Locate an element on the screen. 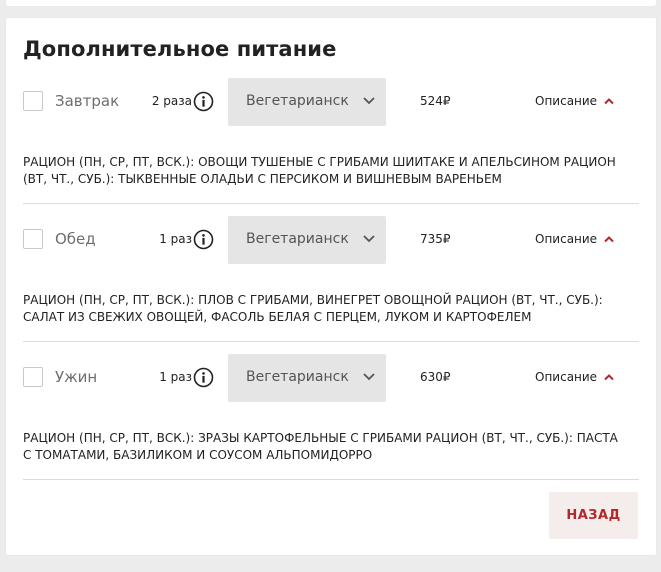 This screenshot has height=572, width=661. breakfast-checkbox is located at coordinates (33, 101).